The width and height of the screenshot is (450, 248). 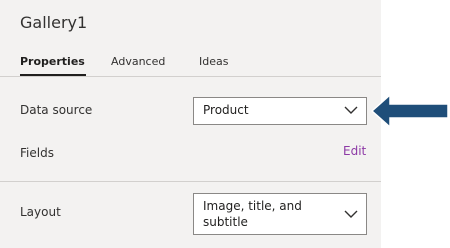 I want to click on fields-edit-link: Edit, so click(x=354, y=151).